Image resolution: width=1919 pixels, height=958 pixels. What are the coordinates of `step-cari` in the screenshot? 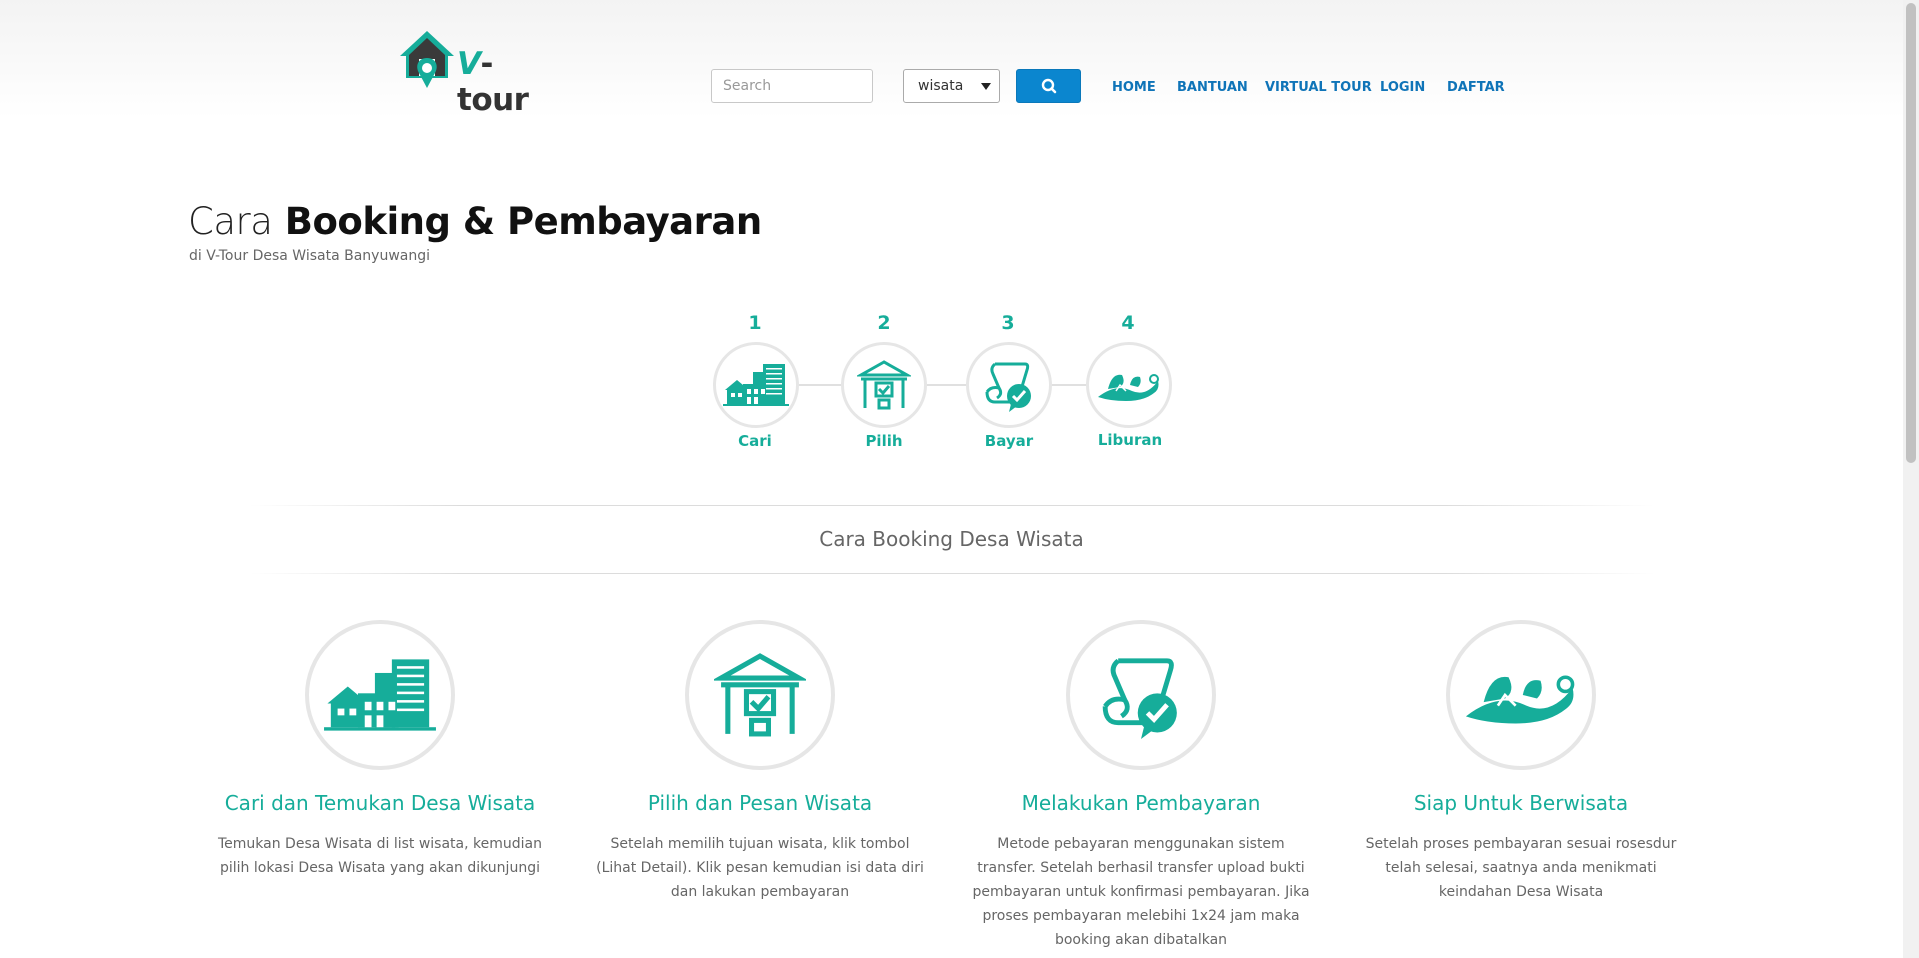 It's located at (756, 385).